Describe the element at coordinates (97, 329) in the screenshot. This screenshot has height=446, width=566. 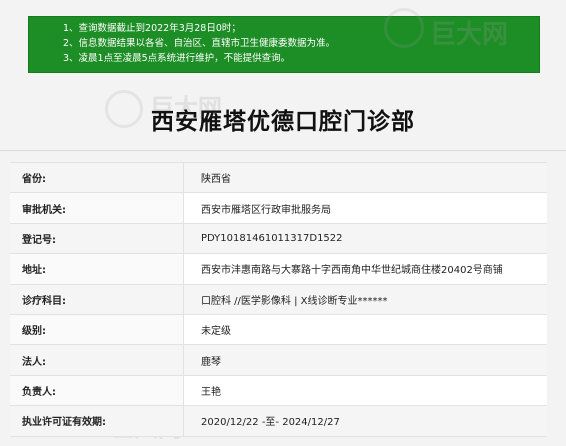
I see `field-label: 级别:` at that location.